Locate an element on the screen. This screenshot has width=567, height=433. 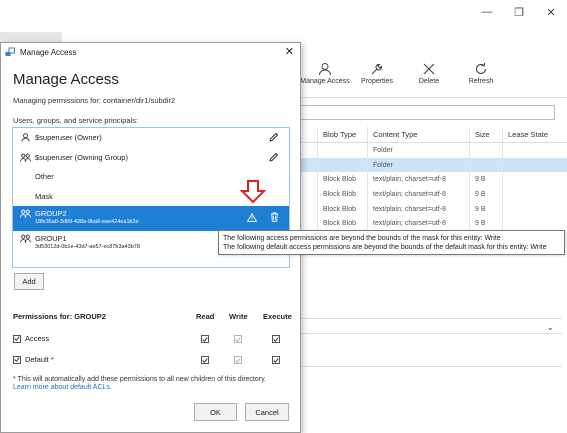
panel-divider is located at coordinates (431, 366).